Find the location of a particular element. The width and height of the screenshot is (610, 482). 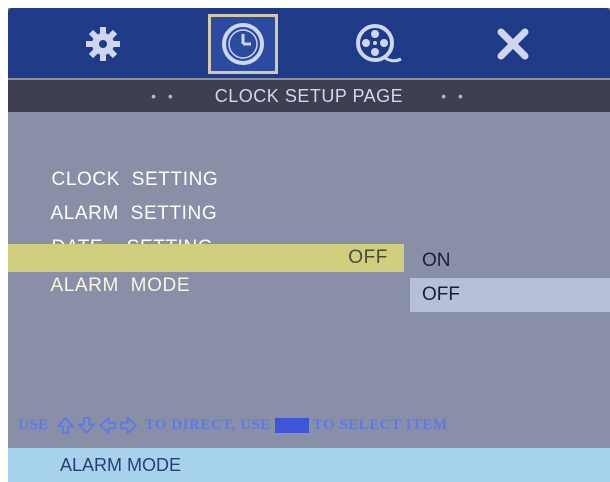

arrow-down-icon is located at coordinates (86, 425).